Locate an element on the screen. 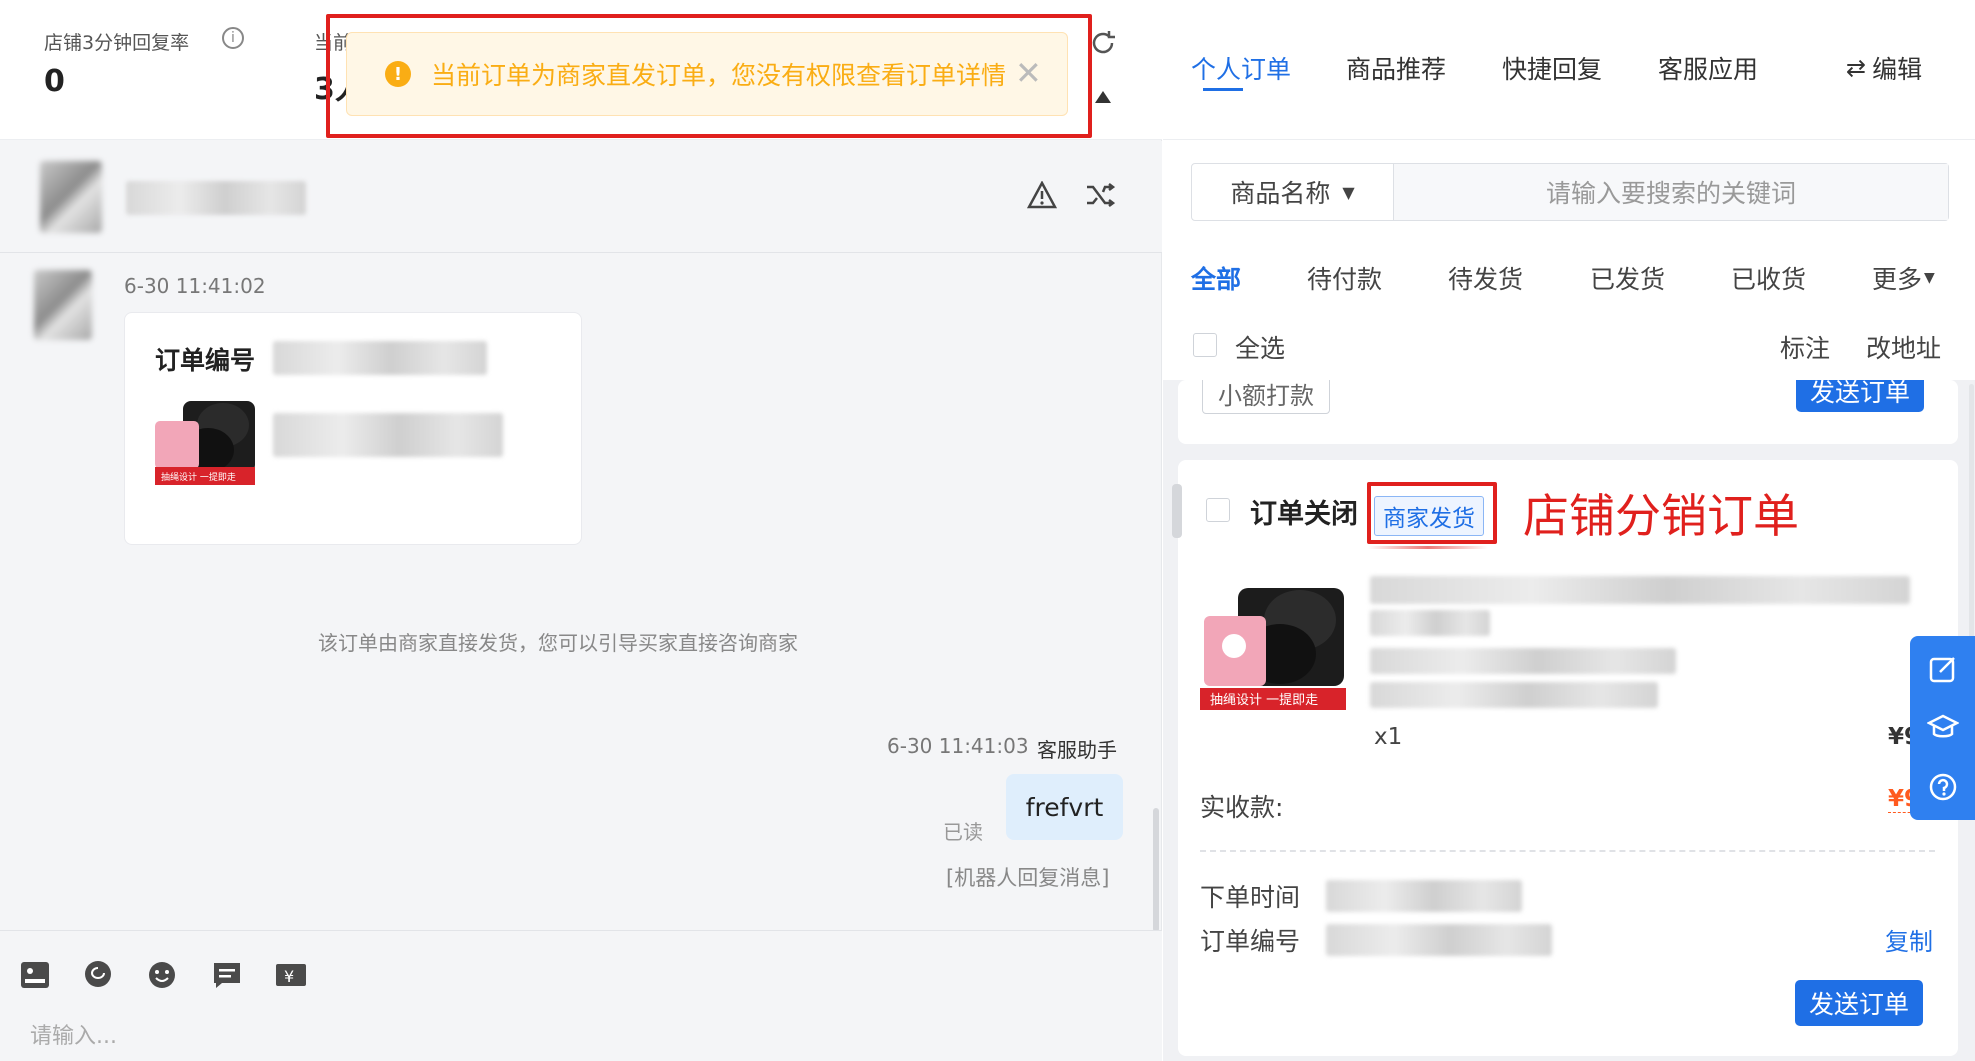 Image resolution: width=1975 pixels, height=1061 pixels. quantity: x1 is located at coordinates (1388, 737).